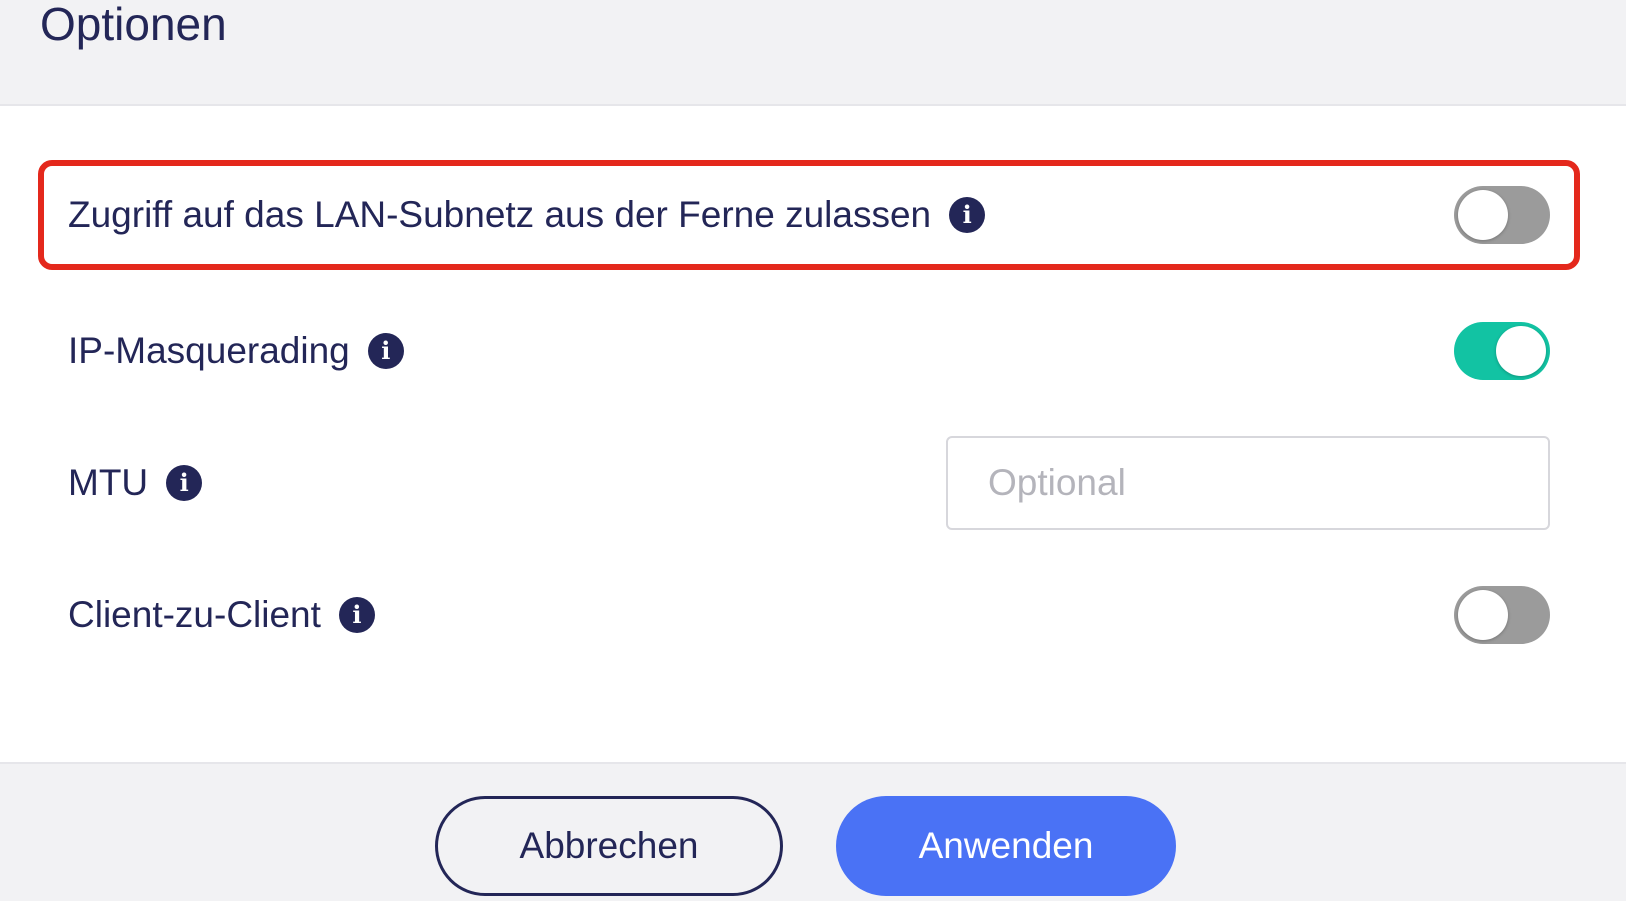 Image resolution: width=1626 pixels, height=901 pixels. What do you see at coordinates (194, 614) in the screenshot?
I see `option-label-client-to-client: Client-zu-Client` at bounding box center [194, 614].